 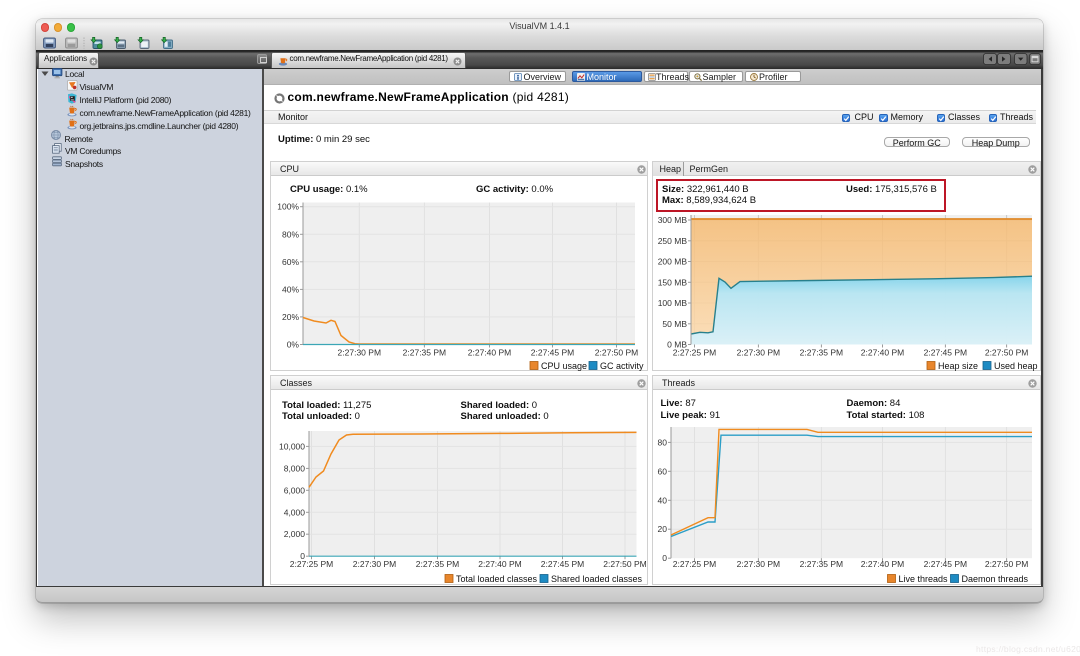 What do you see at coordinates (597, 579) in the screenshot?
I see `svg-text: Shared loaded classes` at bounding box center [597, 579].